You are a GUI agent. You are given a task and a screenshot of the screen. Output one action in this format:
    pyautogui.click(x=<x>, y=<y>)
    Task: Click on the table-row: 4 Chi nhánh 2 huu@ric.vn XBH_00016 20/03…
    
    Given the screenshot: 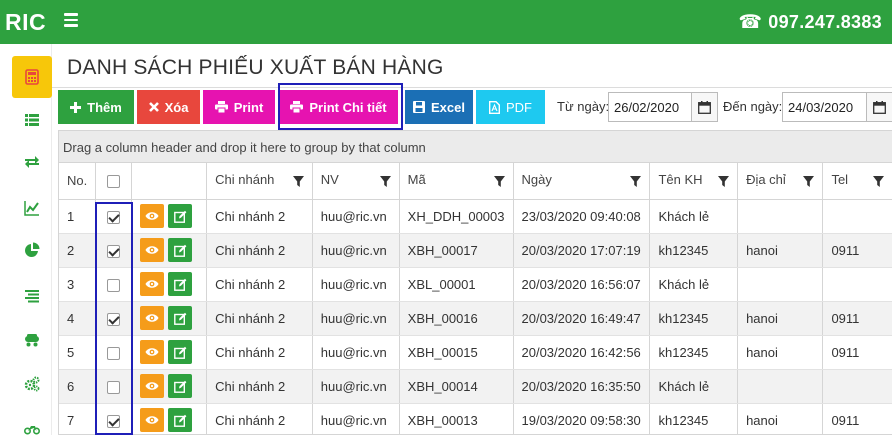 What is the action you would take?
    pyautogui.click(x=475, y=318)
    